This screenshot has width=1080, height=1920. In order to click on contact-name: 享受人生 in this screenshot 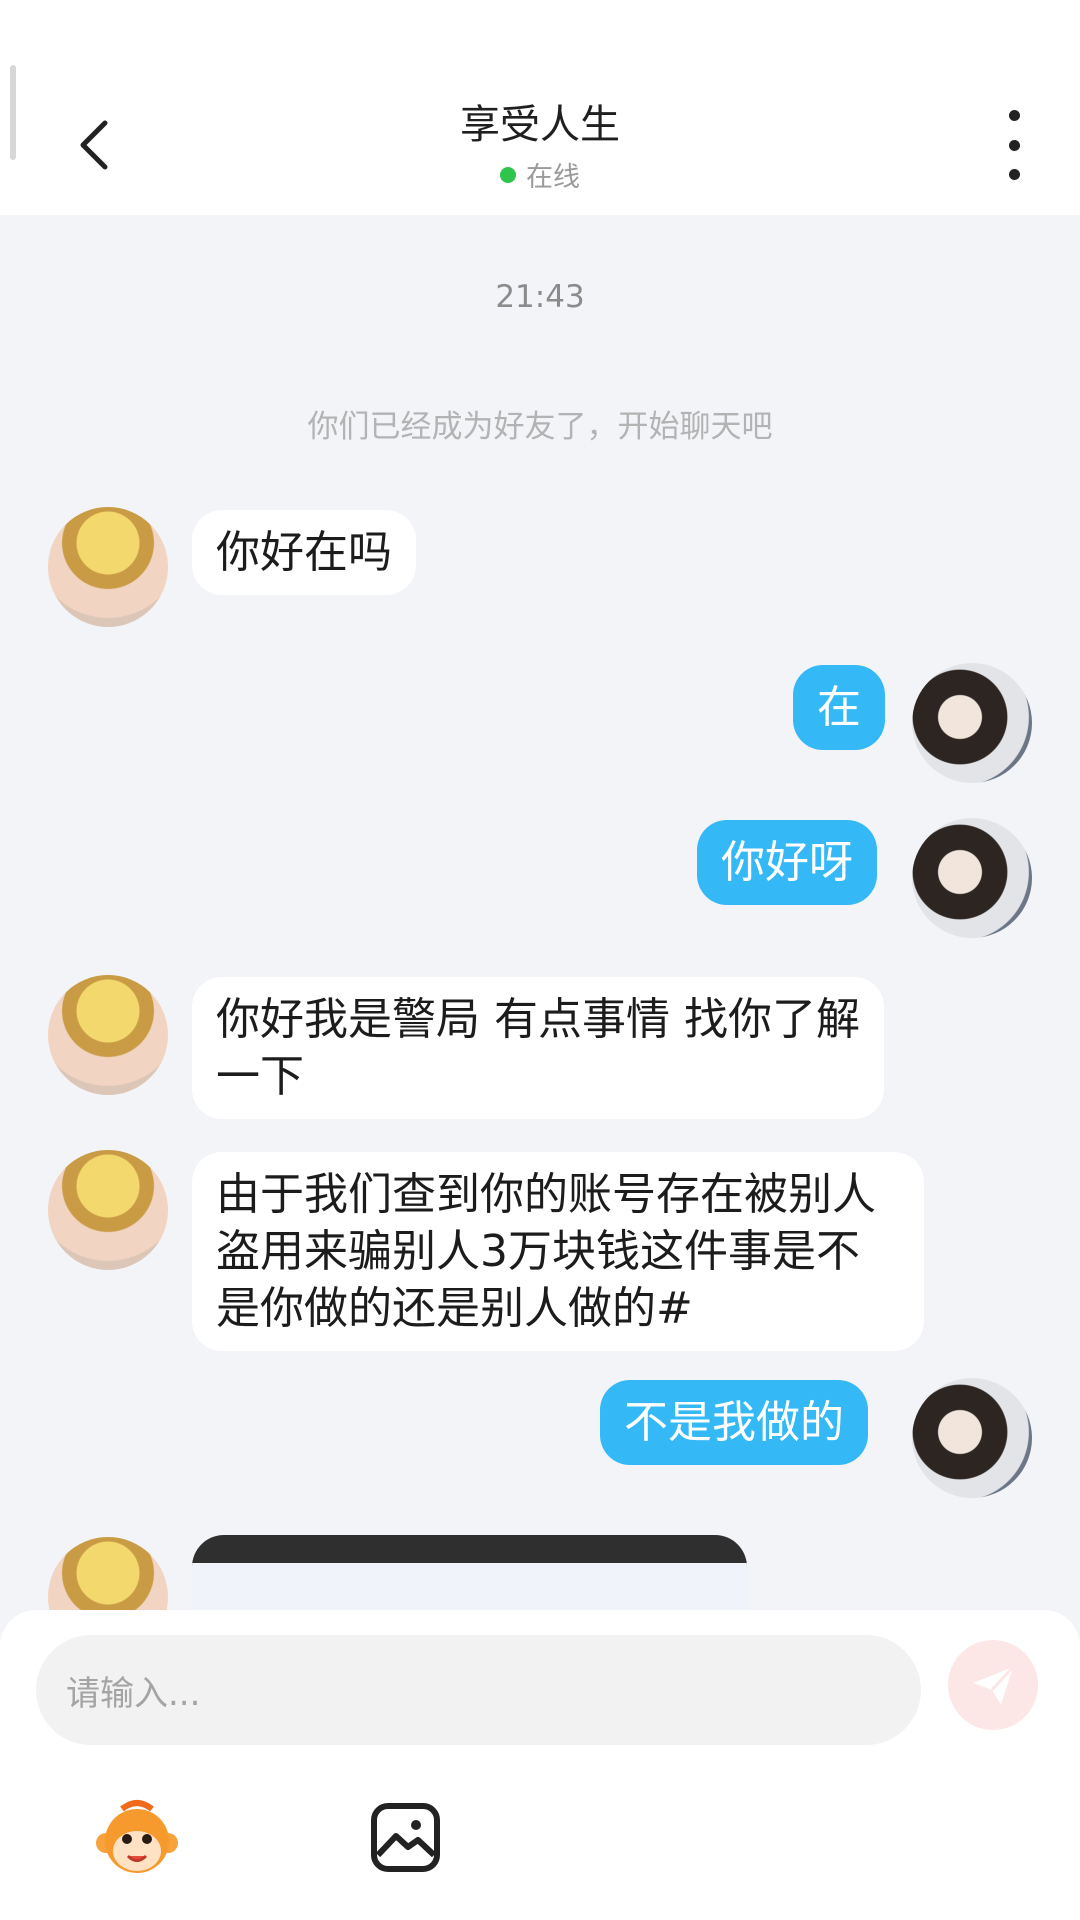, I will do `click(540, 125)`.